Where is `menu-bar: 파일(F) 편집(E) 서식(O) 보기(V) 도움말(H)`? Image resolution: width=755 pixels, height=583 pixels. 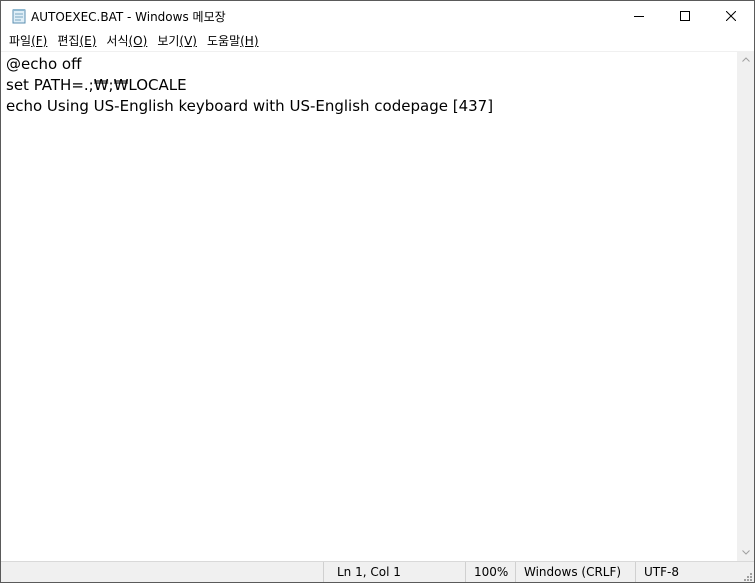
menu-bar: 파일(F) 편집(E) 서식(O) 보기(V) 도움말(H) is located at coordinates (377, 41).